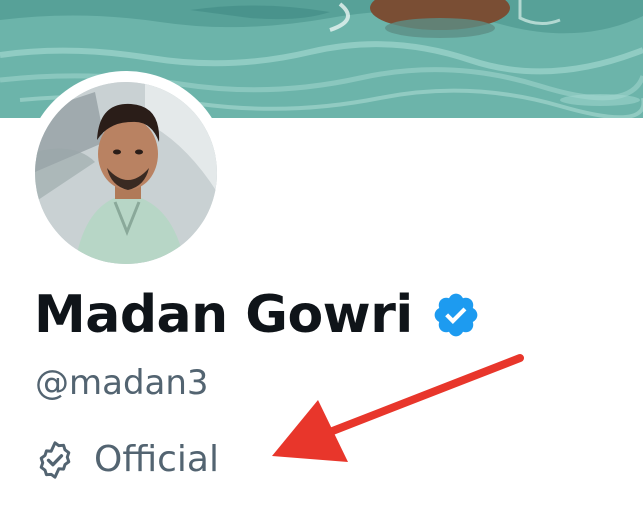  Describe the element at coordinates (122, 383) in the screenshot. I see `user-handle: @madan3` at that location.